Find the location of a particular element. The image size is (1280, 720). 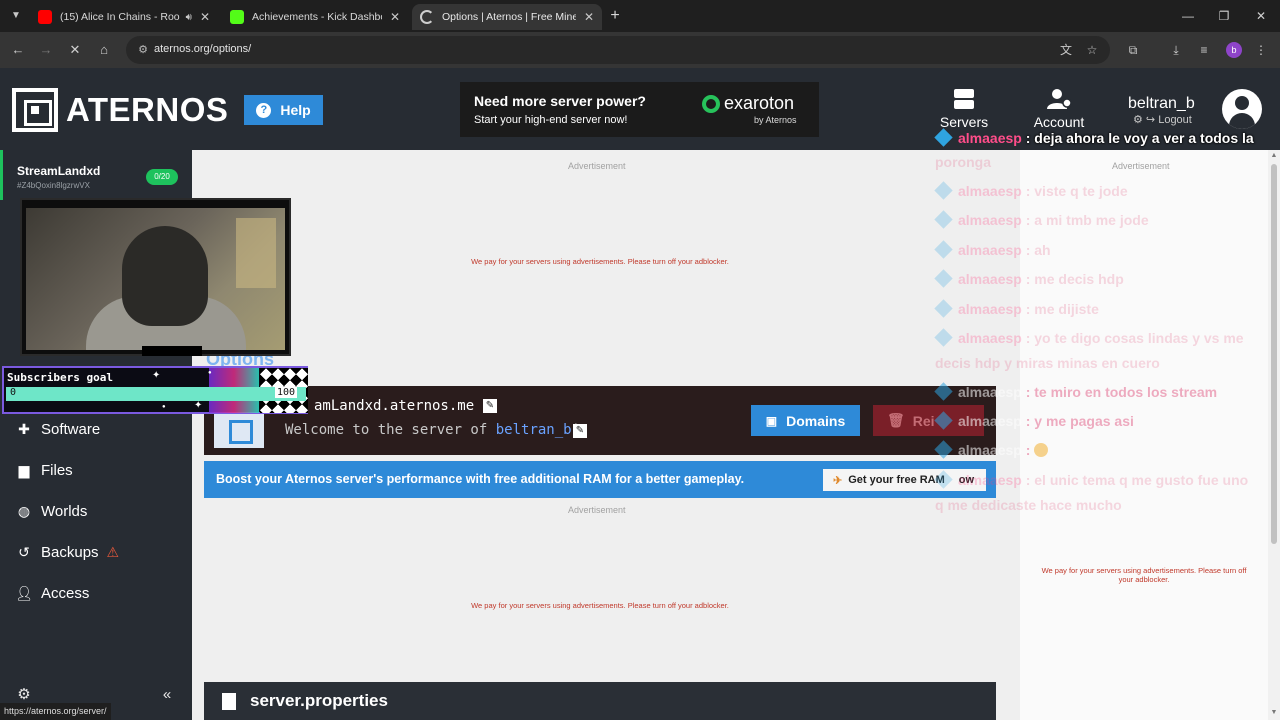

exaroton-logo-icon is located at coordinates (711, 104).